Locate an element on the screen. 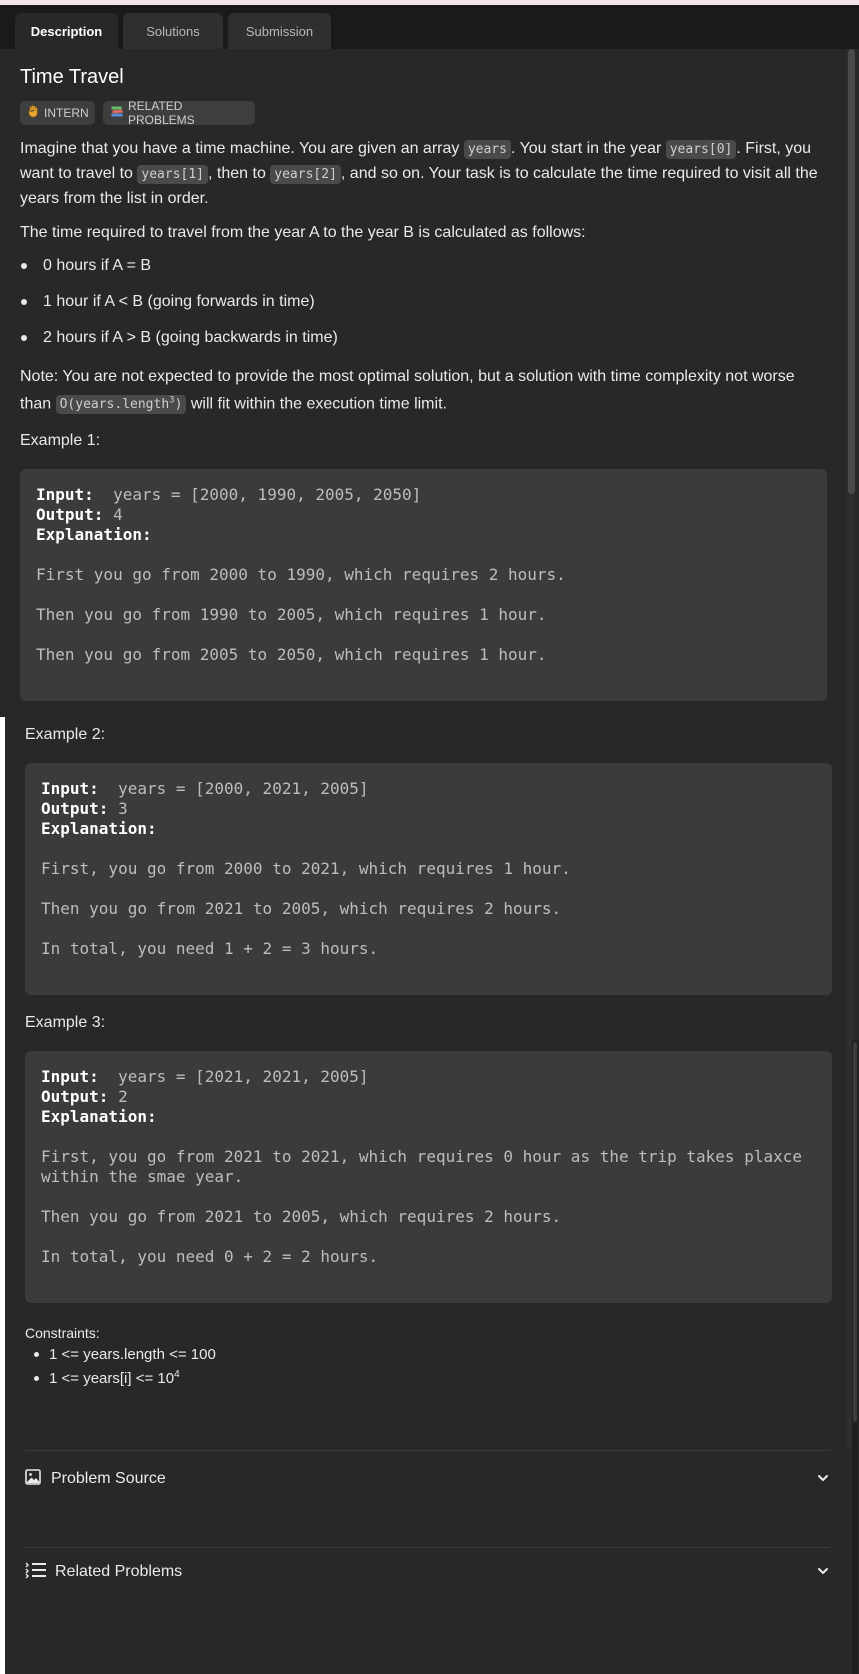  example-input: years = [2000, 1990, 2005, 2050] is located at coordinates (267, 494).